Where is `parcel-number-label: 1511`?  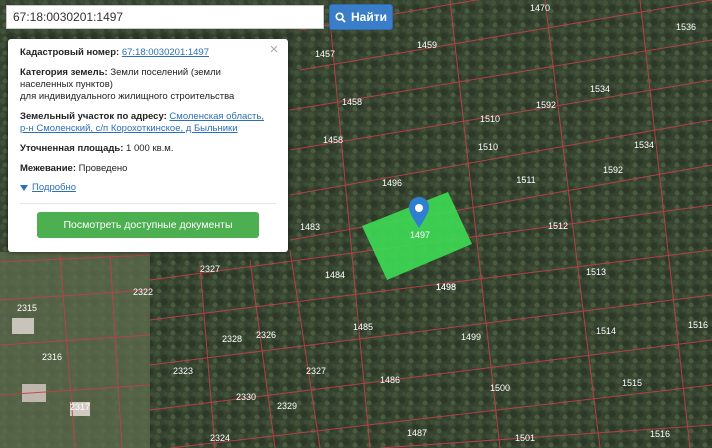 parcel-number-label: 1511 is located at coordinates (525, 180).